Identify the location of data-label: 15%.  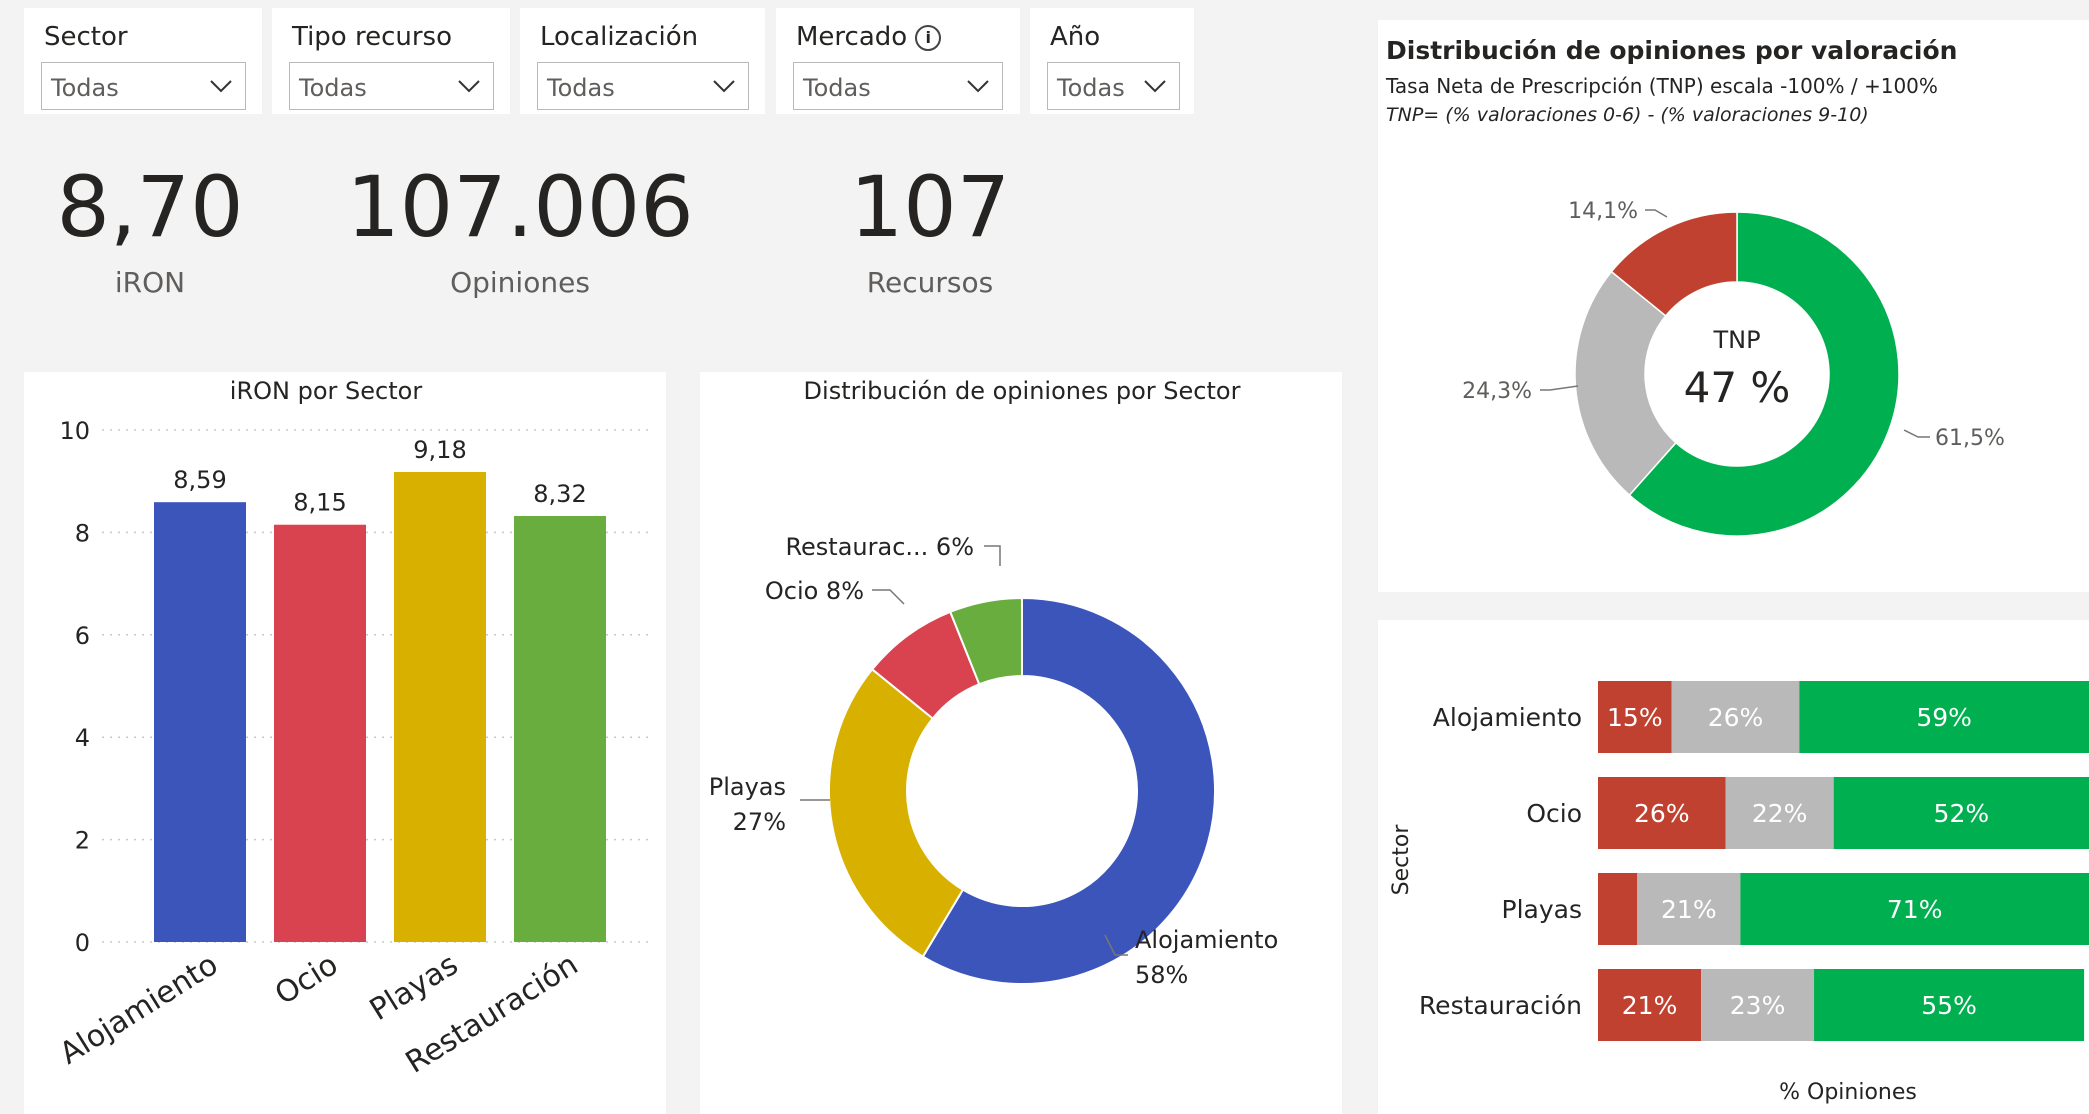
(1635, 717).